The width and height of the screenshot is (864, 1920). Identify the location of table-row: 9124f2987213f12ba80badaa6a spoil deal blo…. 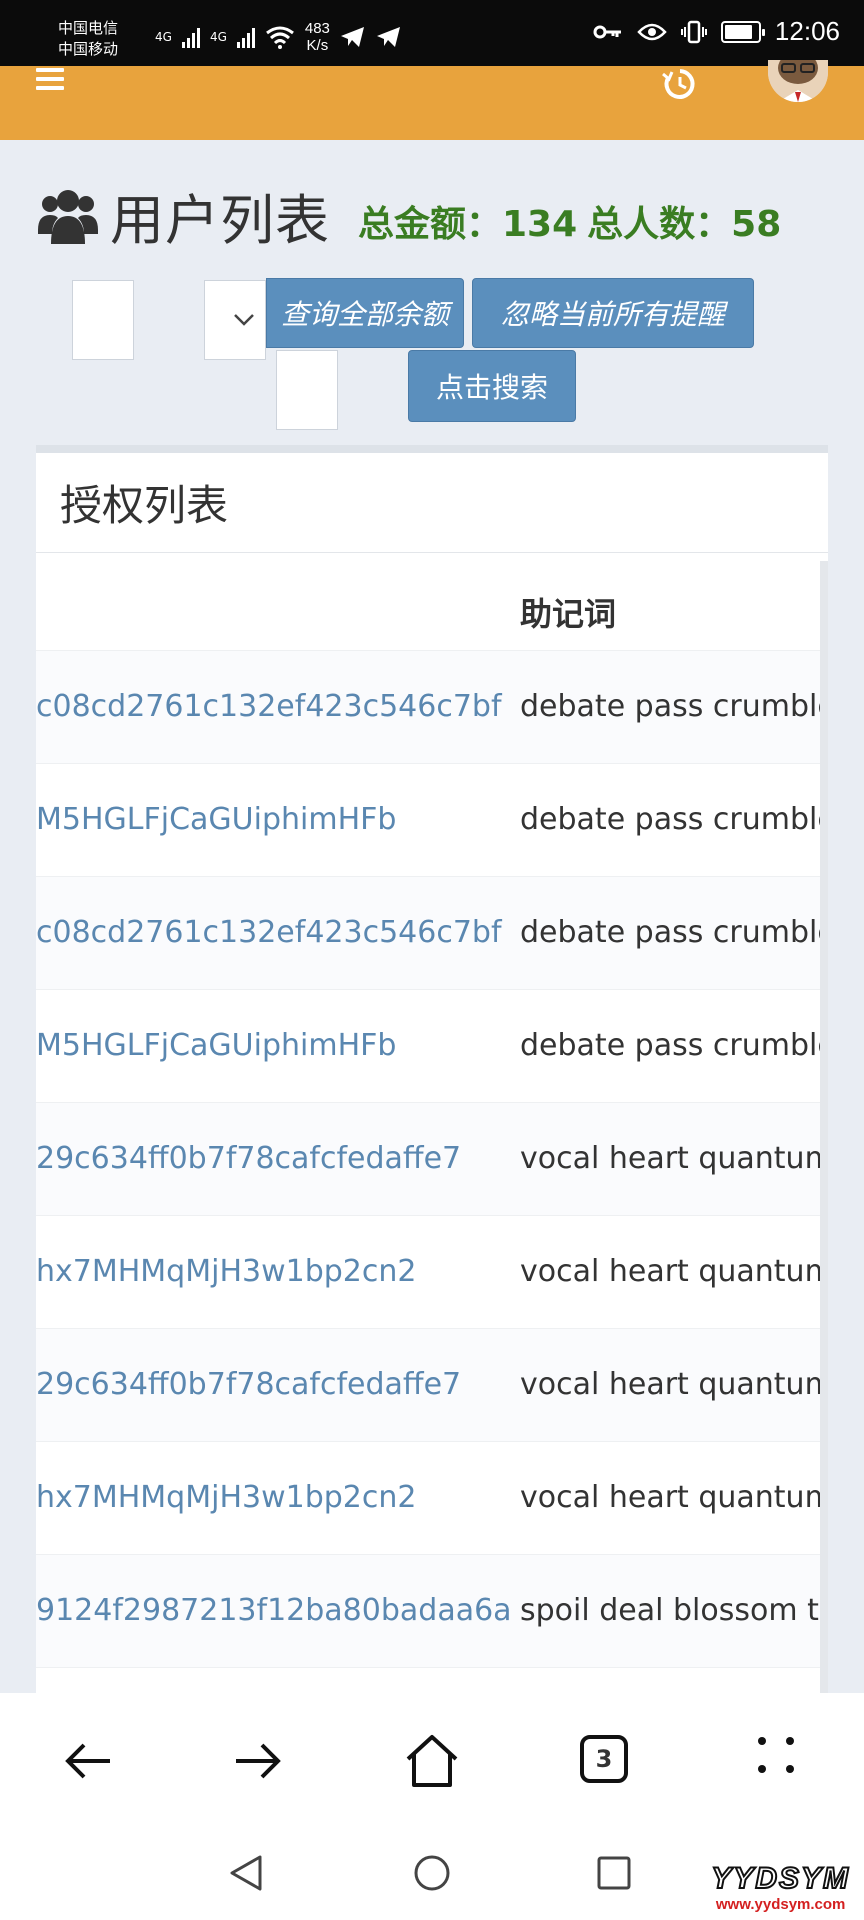
(428, 1611).